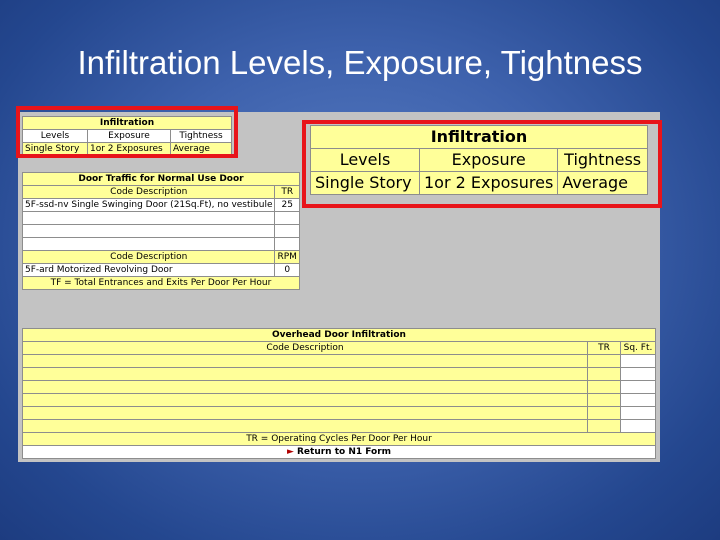 This screenshot has width=720, height=540. I want to click on revolving-code-cell: 5F-ard Motorized Revolving Door, so click(148, 270).